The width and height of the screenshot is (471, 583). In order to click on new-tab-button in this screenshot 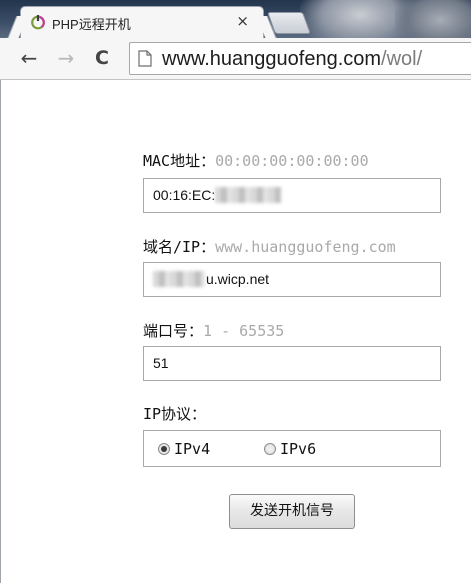, I will do `click(289, 23)`.